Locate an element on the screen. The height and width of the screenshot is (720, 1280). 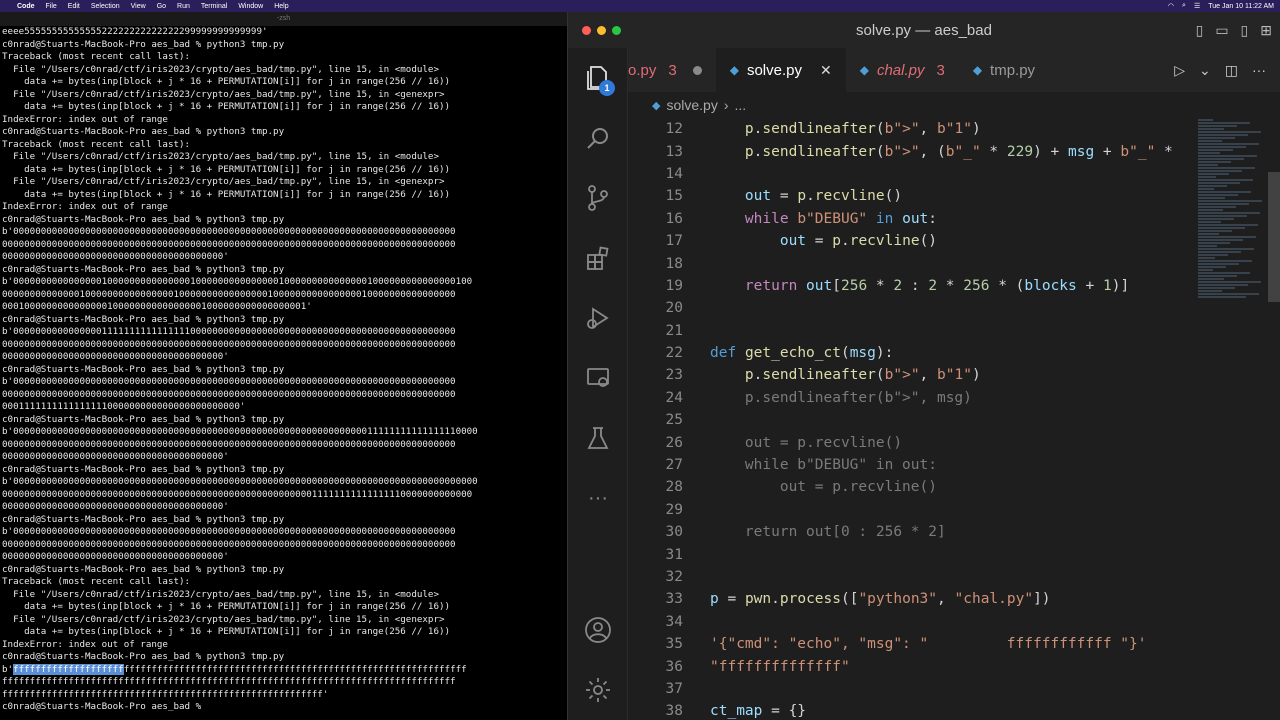
code-line: 25 is located at coordinates (903, 420).